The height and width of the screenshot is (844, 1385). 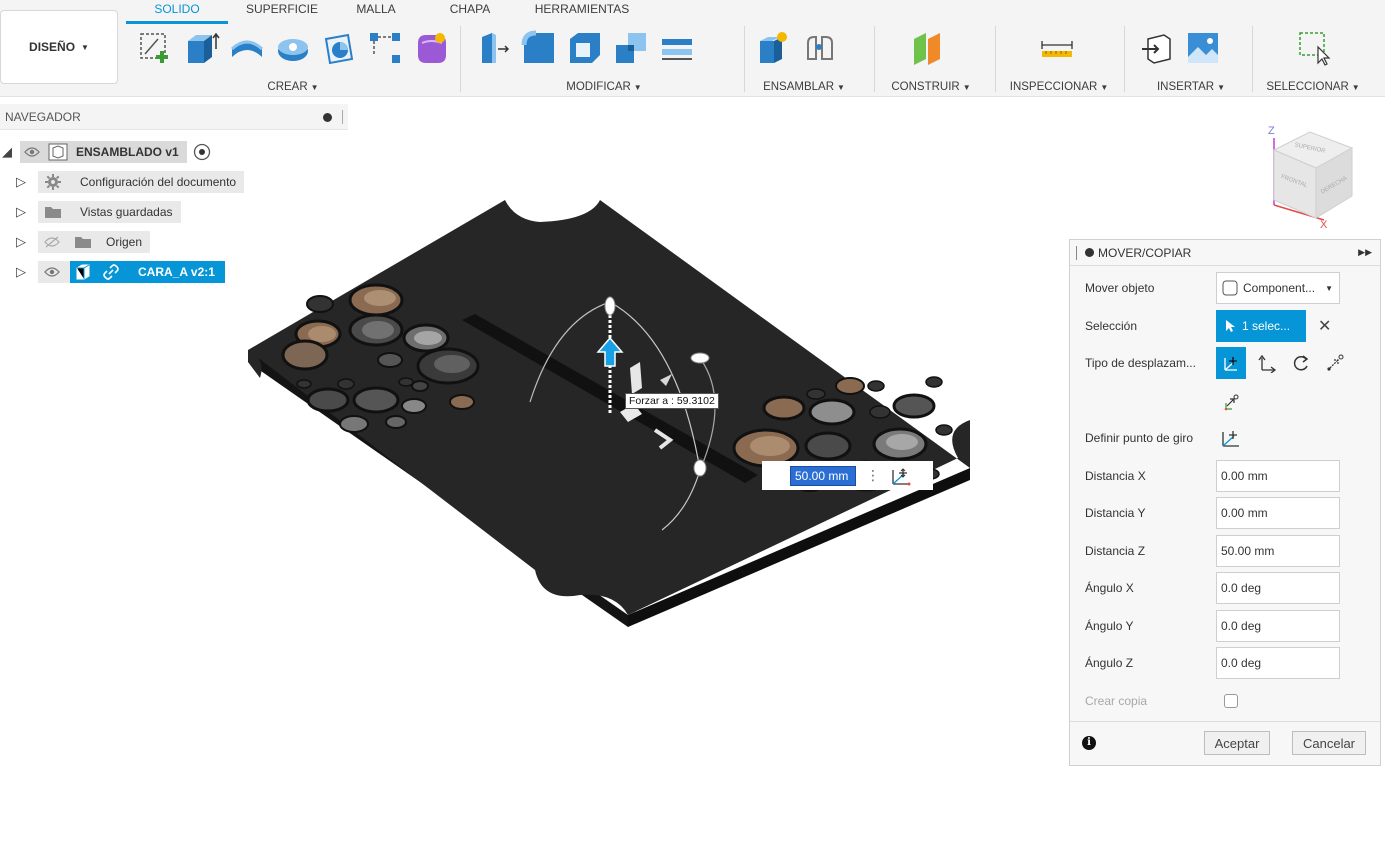 What do you see at coordinates (1185, 87) in the screenshot?
I see `insertar-label: INSERTAR` at bounding box center [1185, 87].